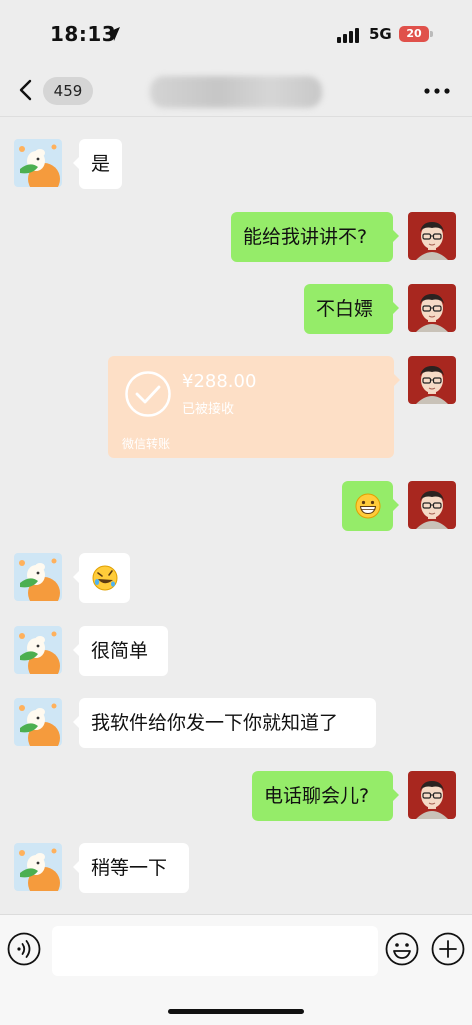 The image size is (472, 1025). Describe the element at coordinates (146, 444) in the screenshot. I see `transfer-label: 微信转账` at that location.